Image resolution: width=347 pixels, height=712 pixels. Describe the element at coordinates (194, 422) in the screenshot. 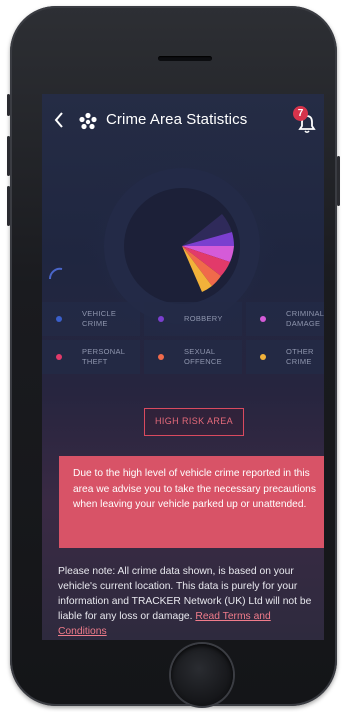

I see `risk-level-badge: HIGH RISK AREA` at that location.